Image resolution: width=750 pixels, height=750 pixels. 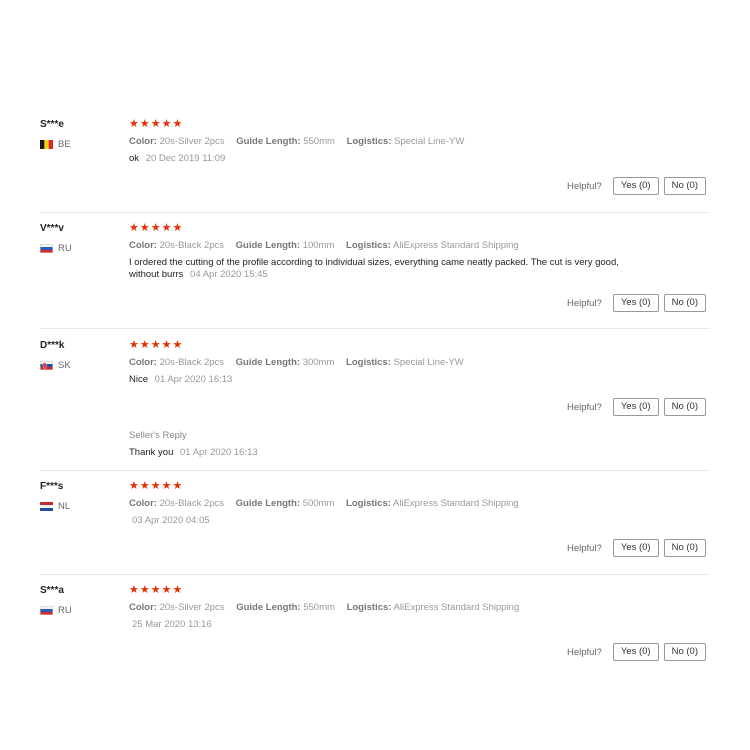 What do you see at coordinates (158, 435) in the screenshot?
I see `seller-reply-title: Seller's Reply` at bounding box center [158, 435].